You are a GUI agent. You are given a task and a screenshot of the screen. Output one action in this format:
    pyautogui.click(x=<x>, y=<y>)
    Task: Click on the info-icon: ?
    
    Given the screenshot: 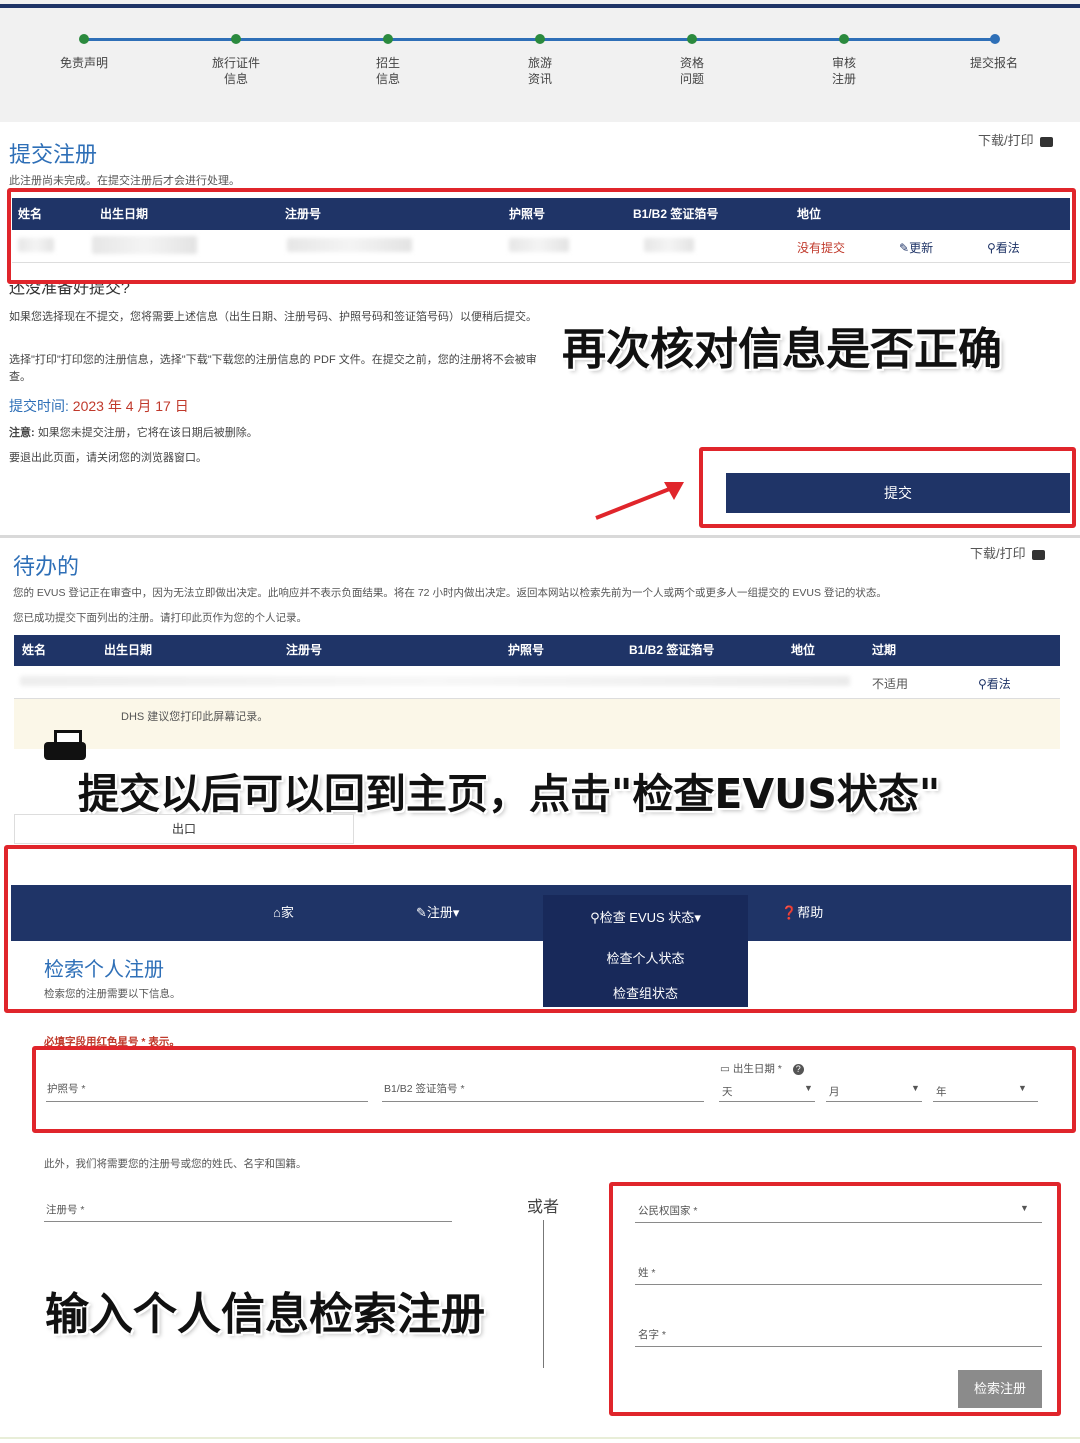 What is the action you would take?
    pyautogui.click(x=798, y=1069)
    